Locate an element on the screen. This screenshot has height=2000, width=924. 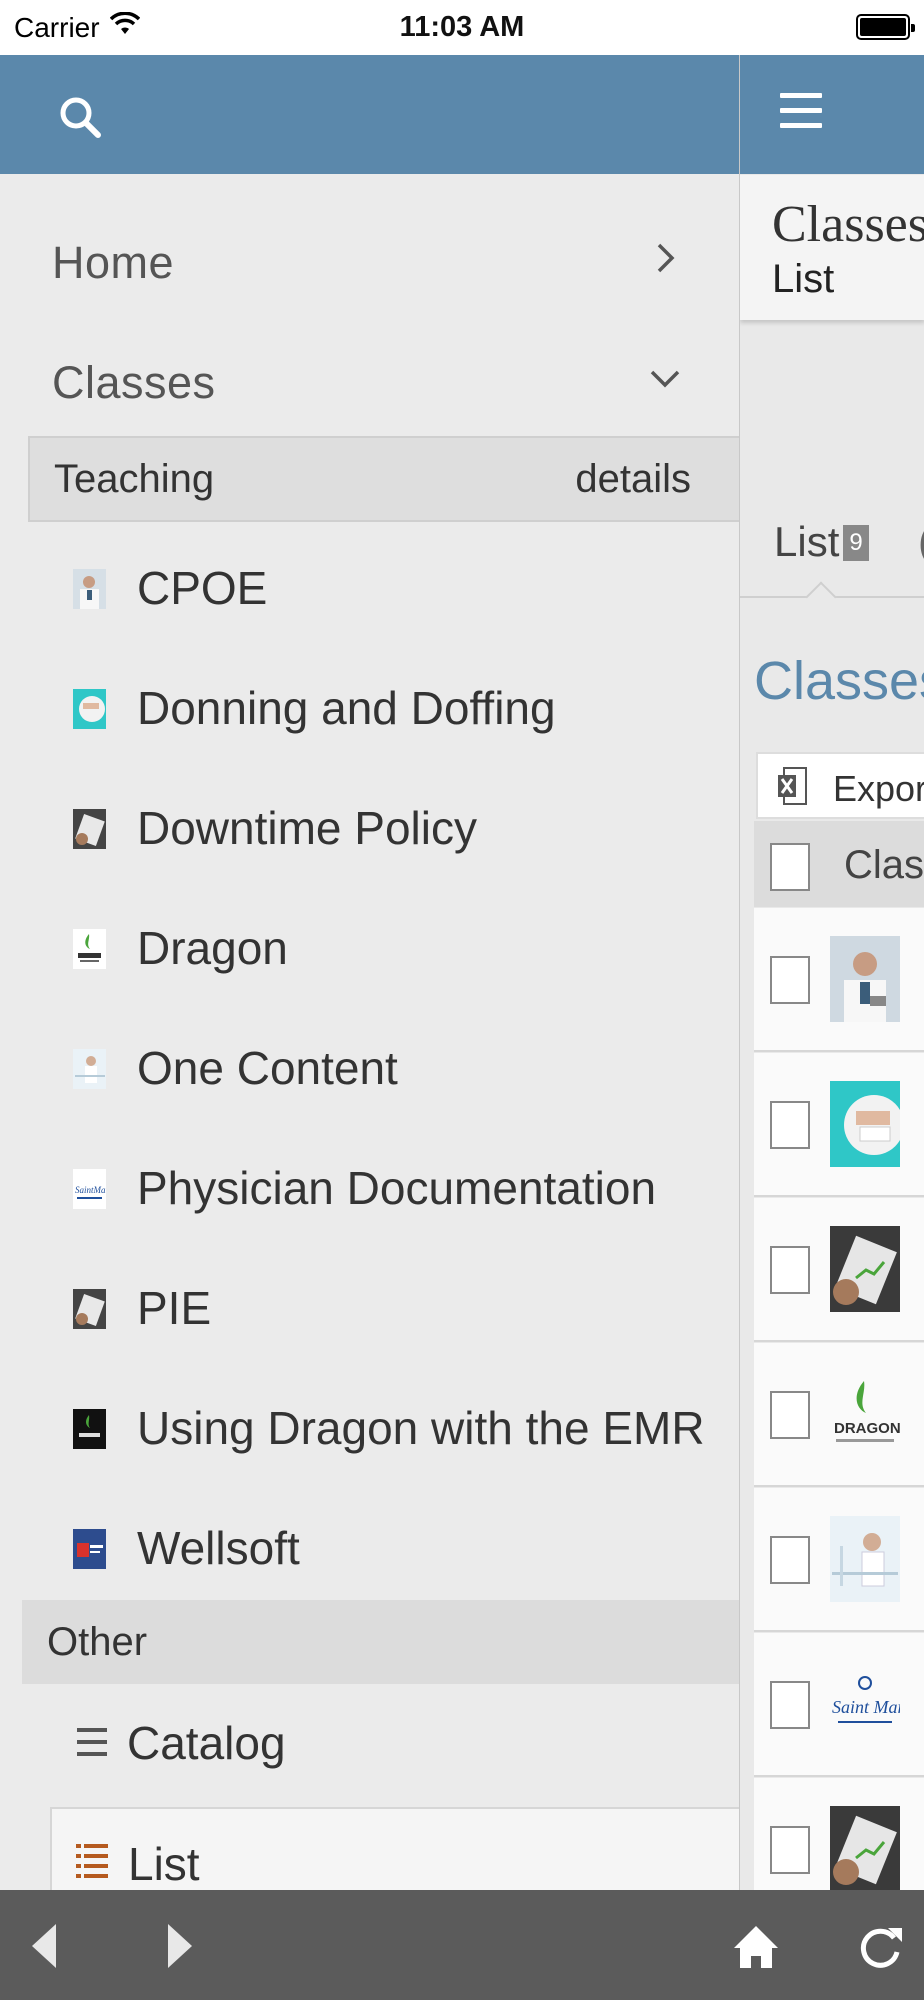
tab-next-partial: ( is located at coordinates (921, 542).